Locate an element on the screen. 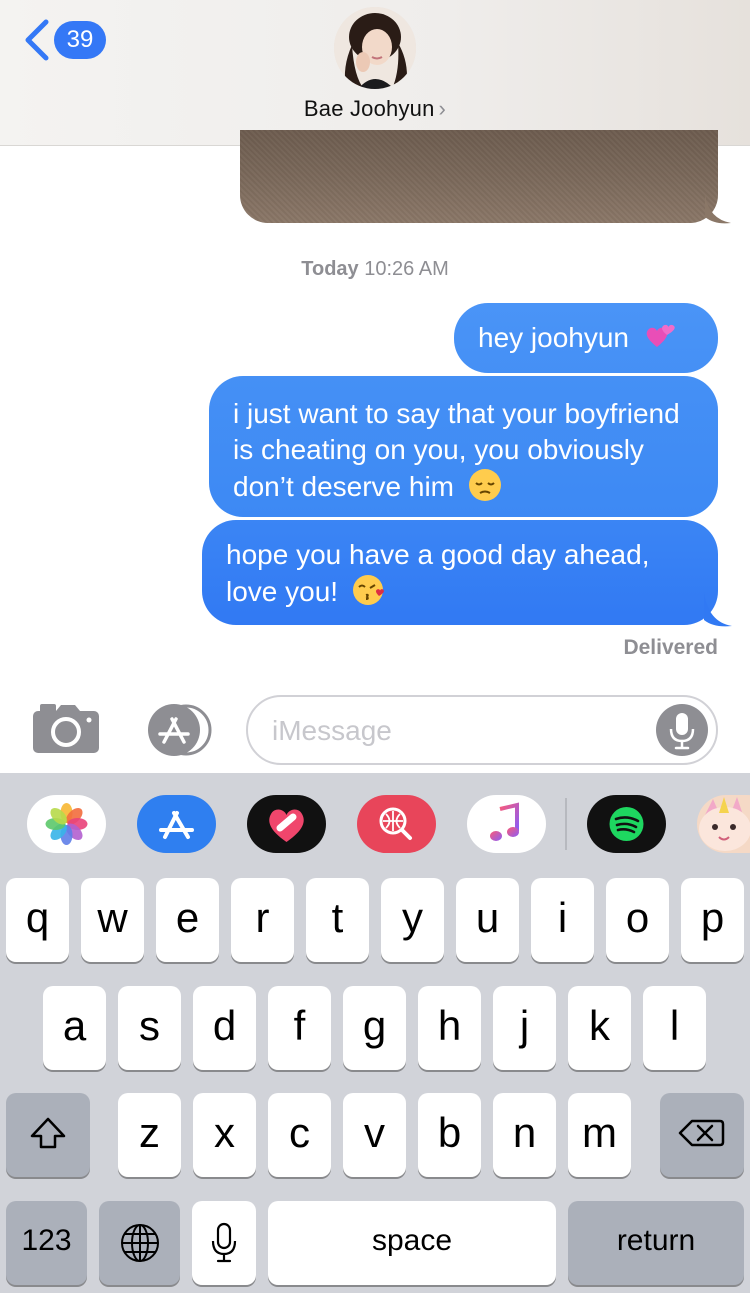 This screenshot has width=750, height=1293. chevron-left-icon is located at coordinates (37, 40).